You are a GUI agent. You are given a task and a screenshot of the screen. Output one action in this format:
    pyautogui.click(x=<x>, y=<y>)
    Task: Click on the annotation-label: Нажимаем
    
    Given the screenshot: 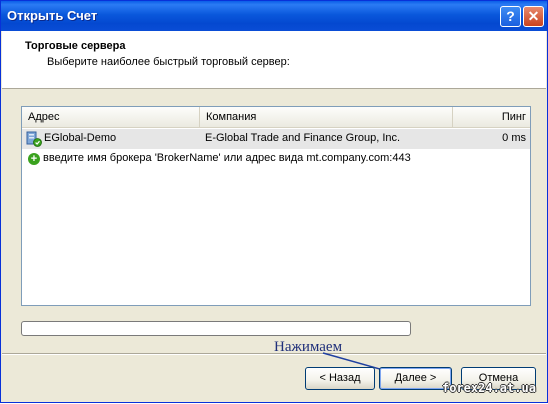 What is the action you would take?
    pyautogui.click(x=308, y=347)
    